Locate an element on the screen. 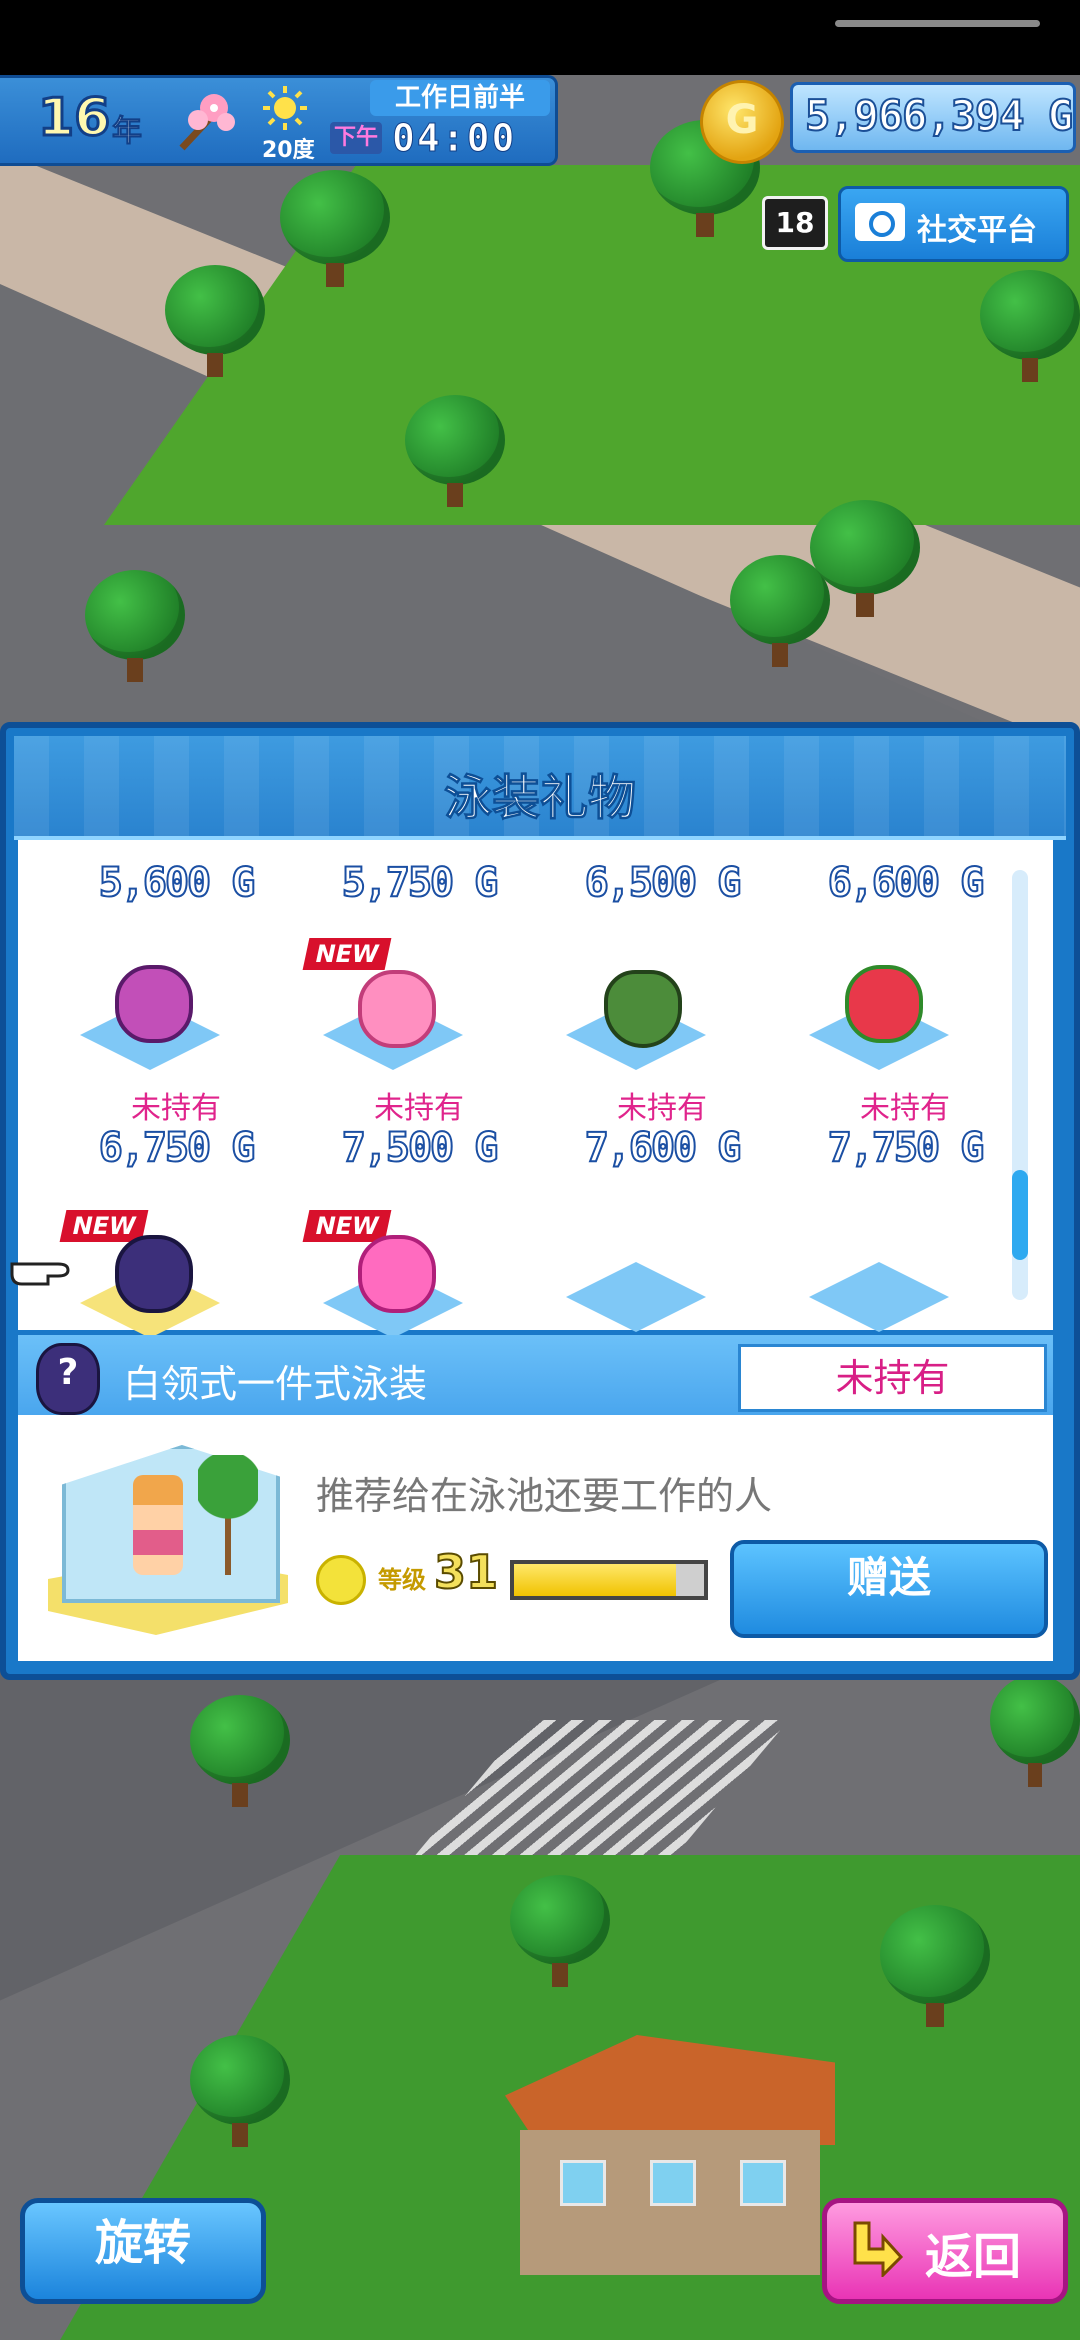 The height and width of the screenshot is (2340, 1080). system-status-bar is located at coordinates (540, 37).